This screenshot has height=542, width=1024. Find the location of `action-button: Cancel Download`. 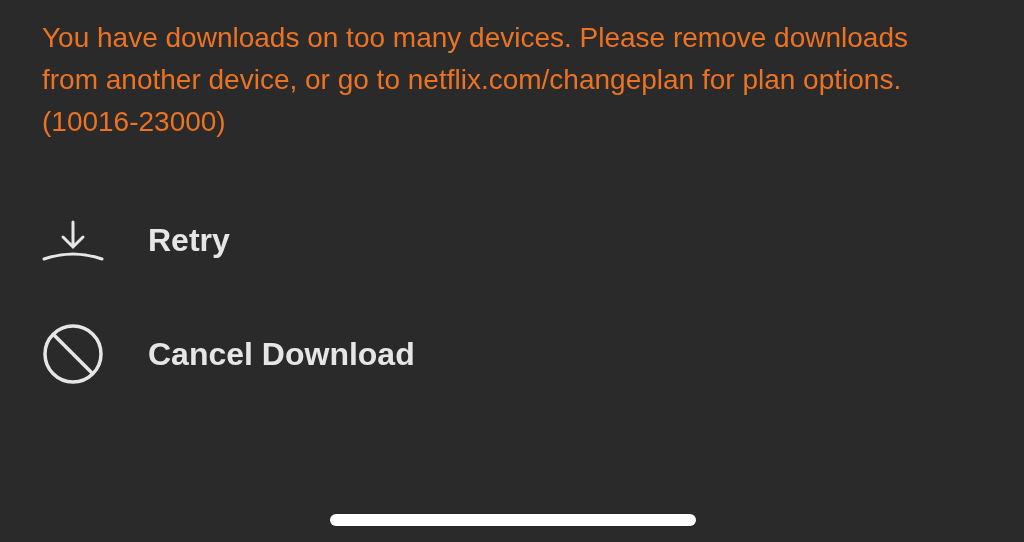

action-button: Cancel Download is located at coordinates (281, 354).